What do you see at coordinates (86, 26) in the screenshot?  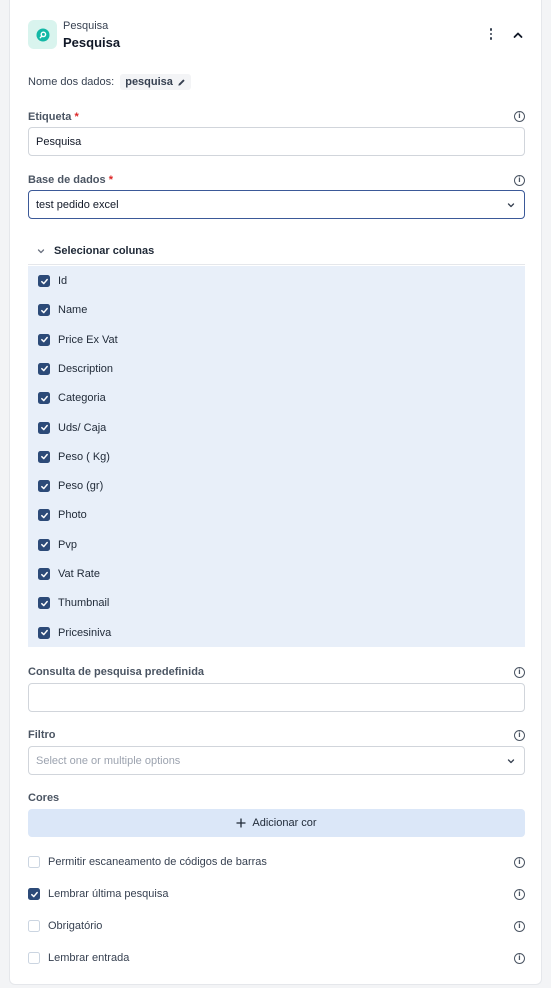 I see `field-type-label: Pesquisa` at bounding box center [86, 26].